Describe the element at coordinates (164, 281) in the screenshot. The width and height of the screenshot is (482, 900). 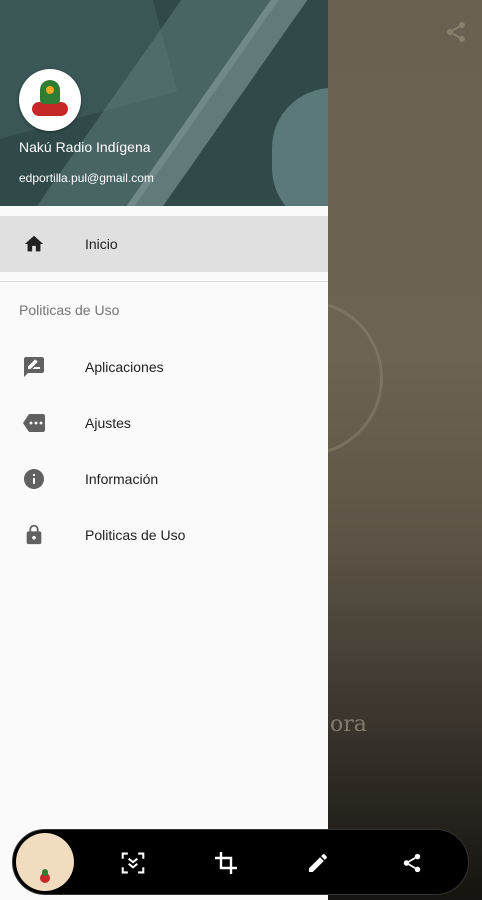
I see `divider` at that location.